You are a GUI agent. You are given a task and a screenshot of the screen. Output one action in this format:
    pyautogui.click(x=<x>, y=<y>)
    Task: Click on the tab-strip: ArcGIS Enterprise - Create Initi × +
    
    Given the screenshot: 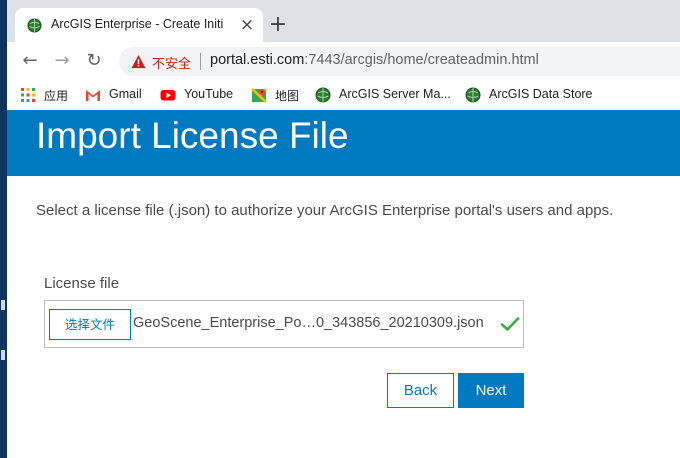 What is the action you would take?
    pyautogui.click(x=343, y=21)
    